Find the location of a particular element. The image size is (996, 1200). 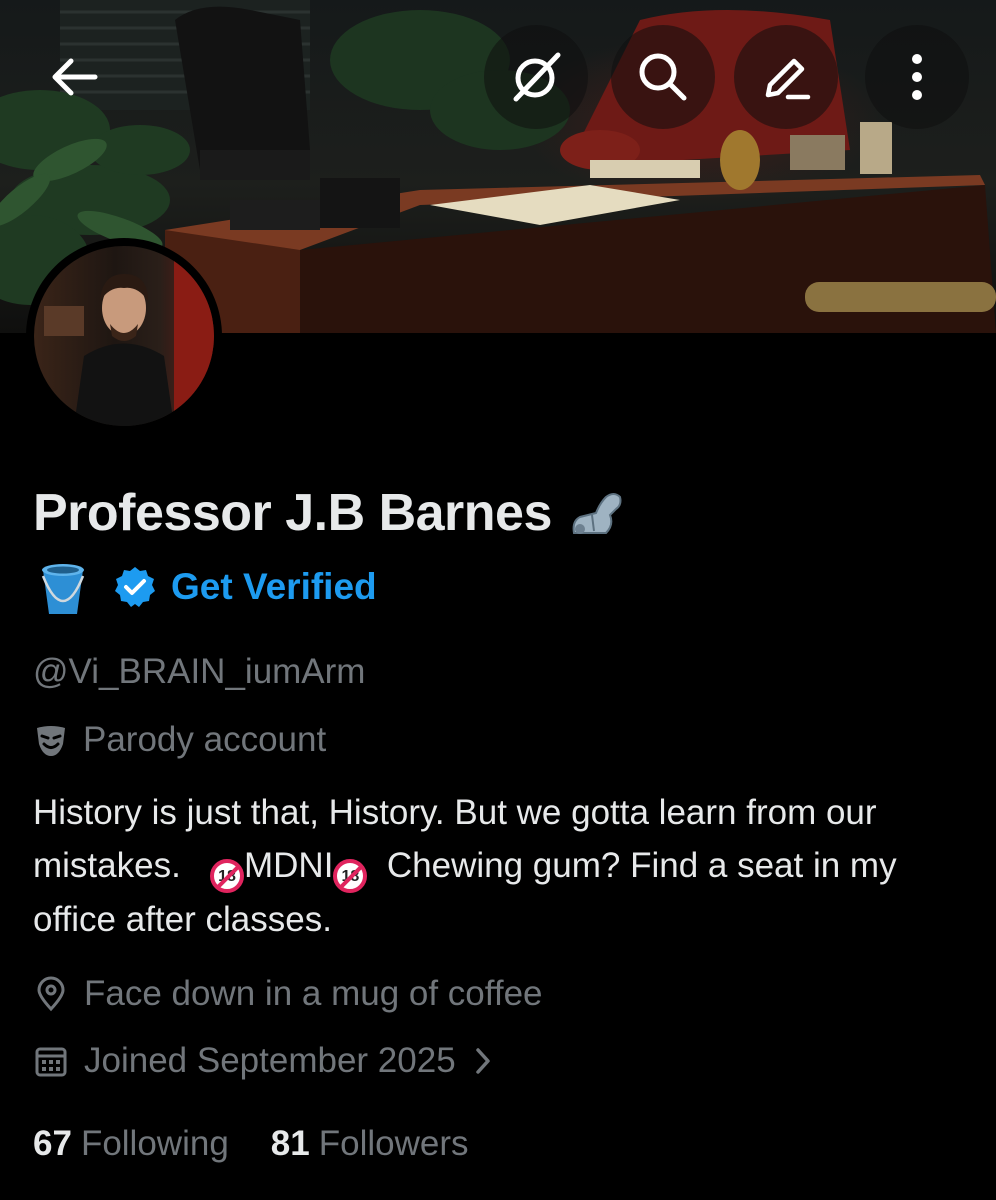

arrow-left-icon is located at coordinates (75, 77).